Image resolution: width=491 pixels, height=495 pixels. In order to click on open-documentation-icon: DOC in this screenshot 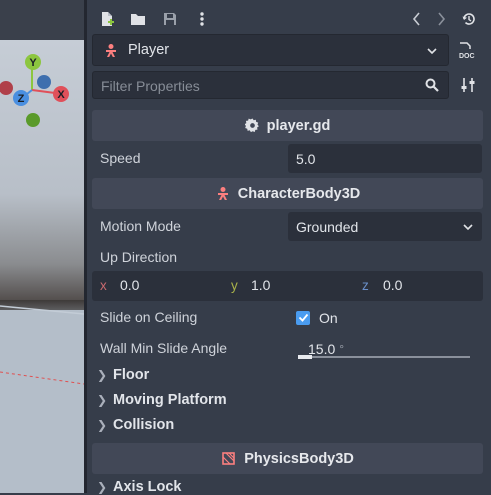, I will do `click(467, 50)`.